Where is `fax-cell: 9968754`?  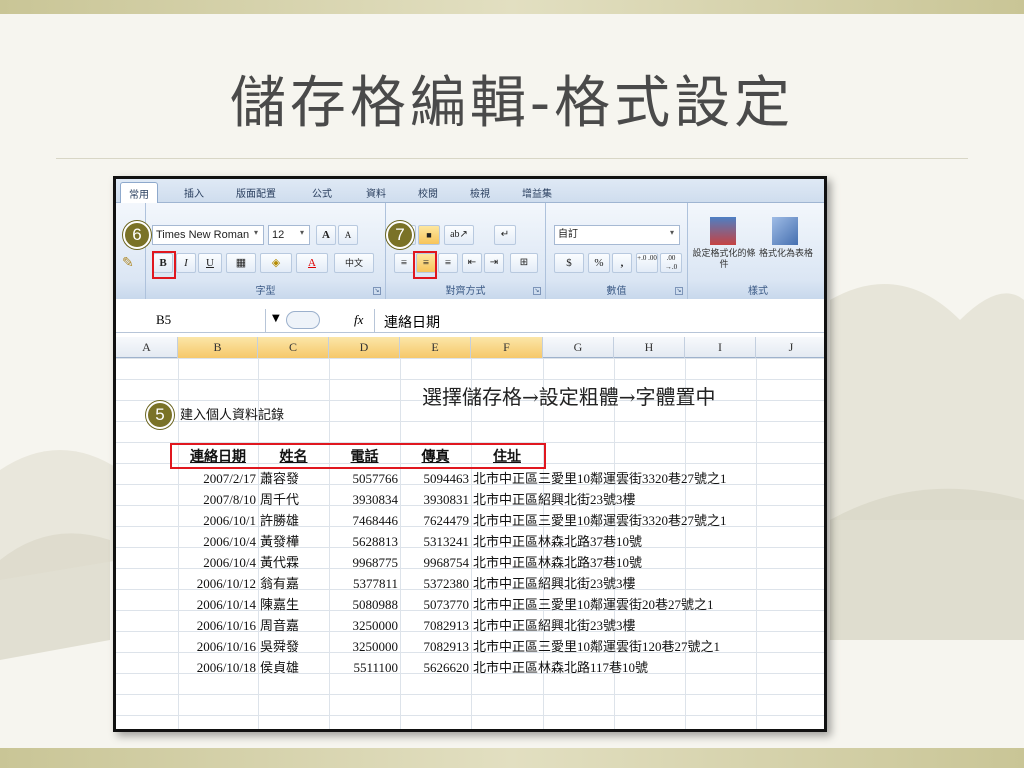 fax-cell: 9968754 is located at coordinates (435, 562).